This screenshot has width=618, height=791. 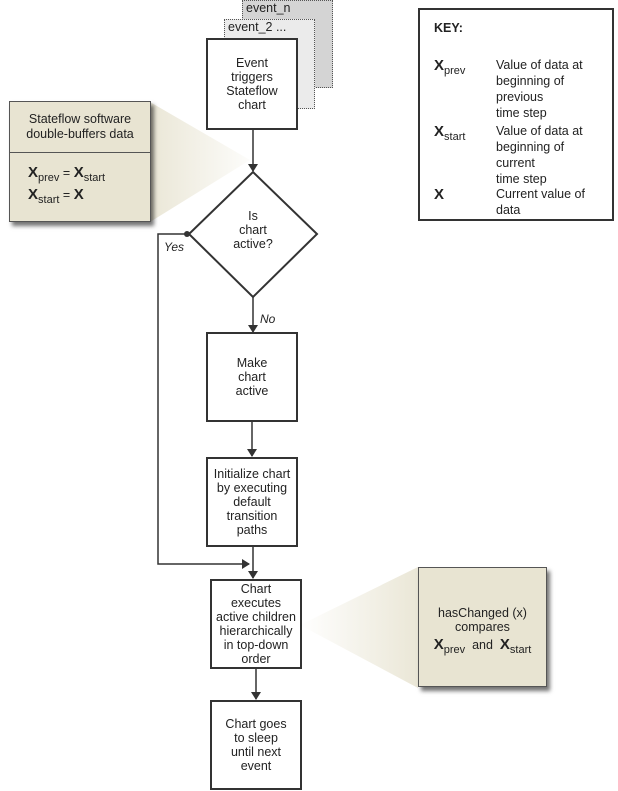 I want to click on key-item-prev-sym: X, so click(x=439, y=65).